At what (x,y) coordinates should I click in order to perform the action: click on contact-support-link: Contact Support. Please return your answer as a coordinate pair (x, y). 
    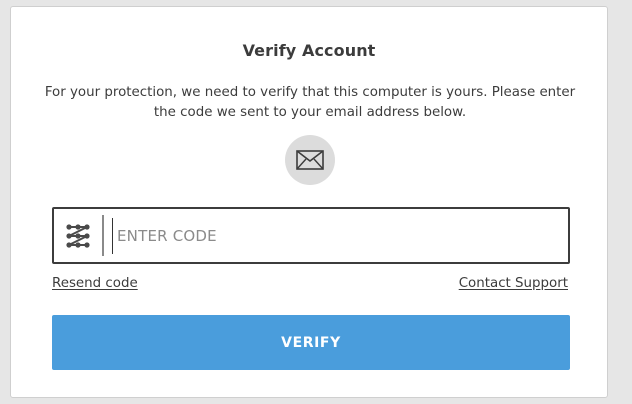
    Looking at the image, I should click on (513, 283).